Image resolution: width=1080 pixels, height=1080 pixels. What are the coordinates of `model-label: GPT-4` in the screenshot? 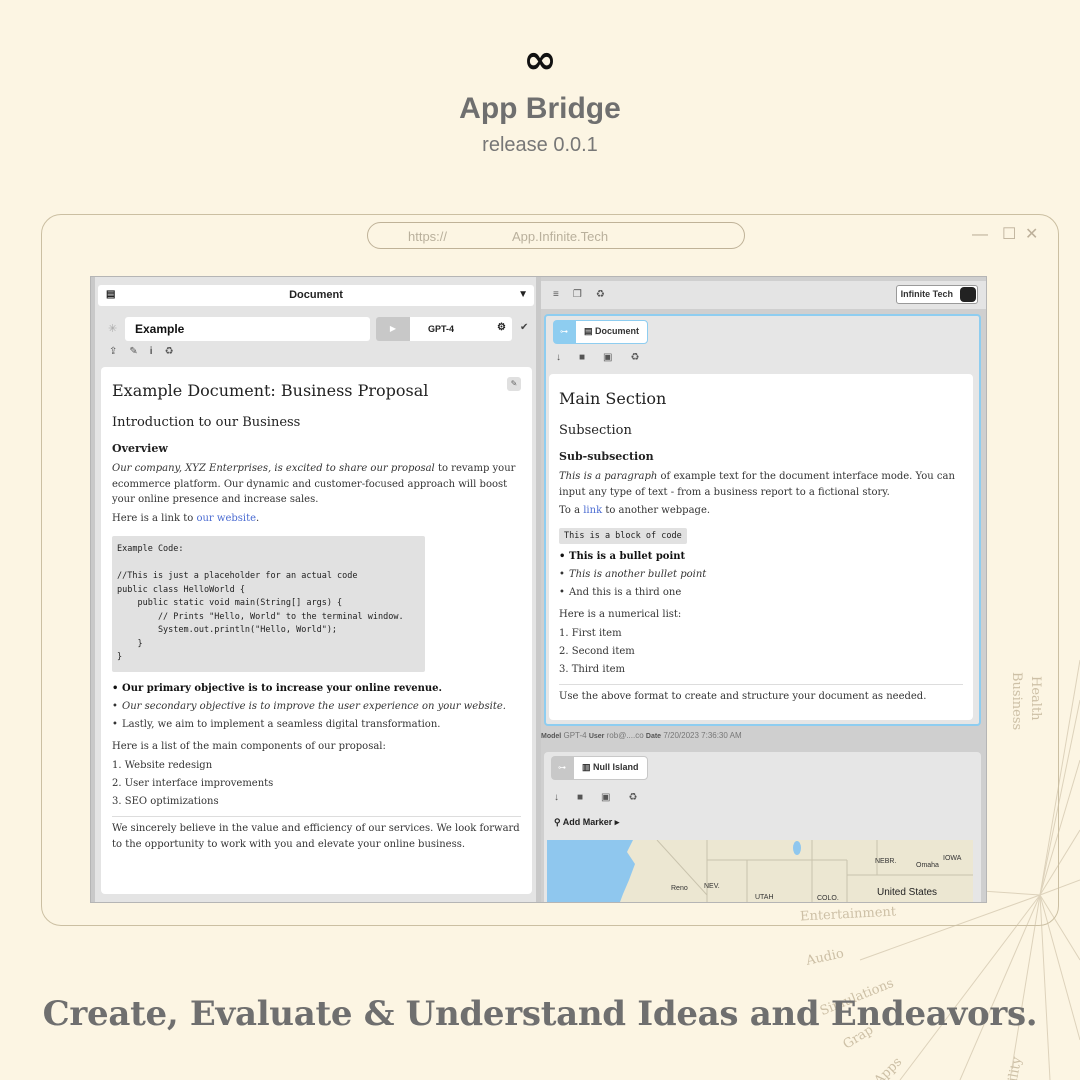 It's located at (441, 329).